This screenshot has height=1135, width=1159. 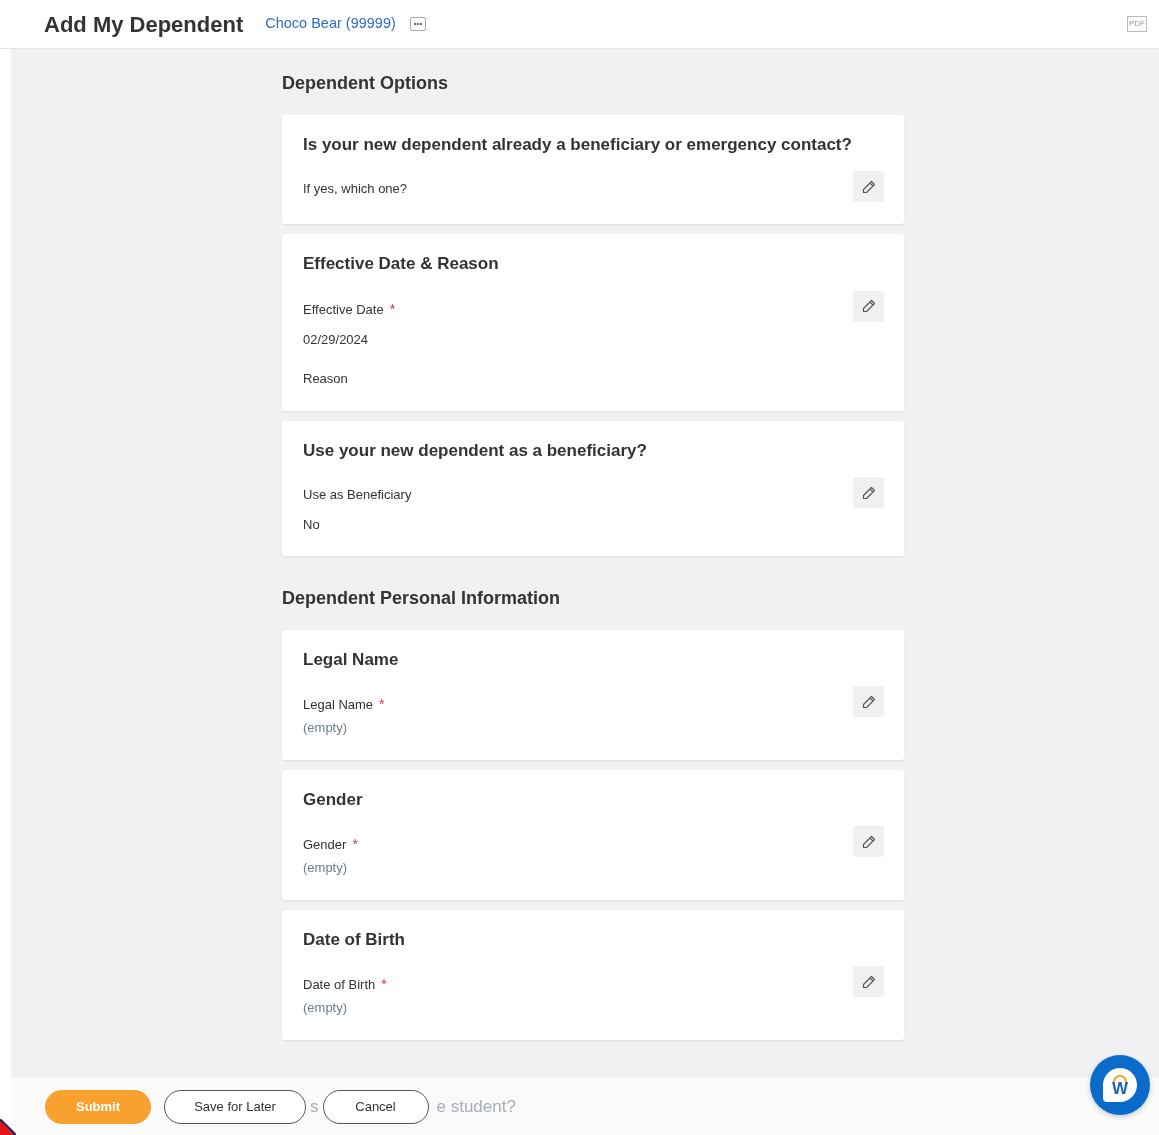 I want to click on worker-link: Choco Bear (99999), so click(x=330, y=24).